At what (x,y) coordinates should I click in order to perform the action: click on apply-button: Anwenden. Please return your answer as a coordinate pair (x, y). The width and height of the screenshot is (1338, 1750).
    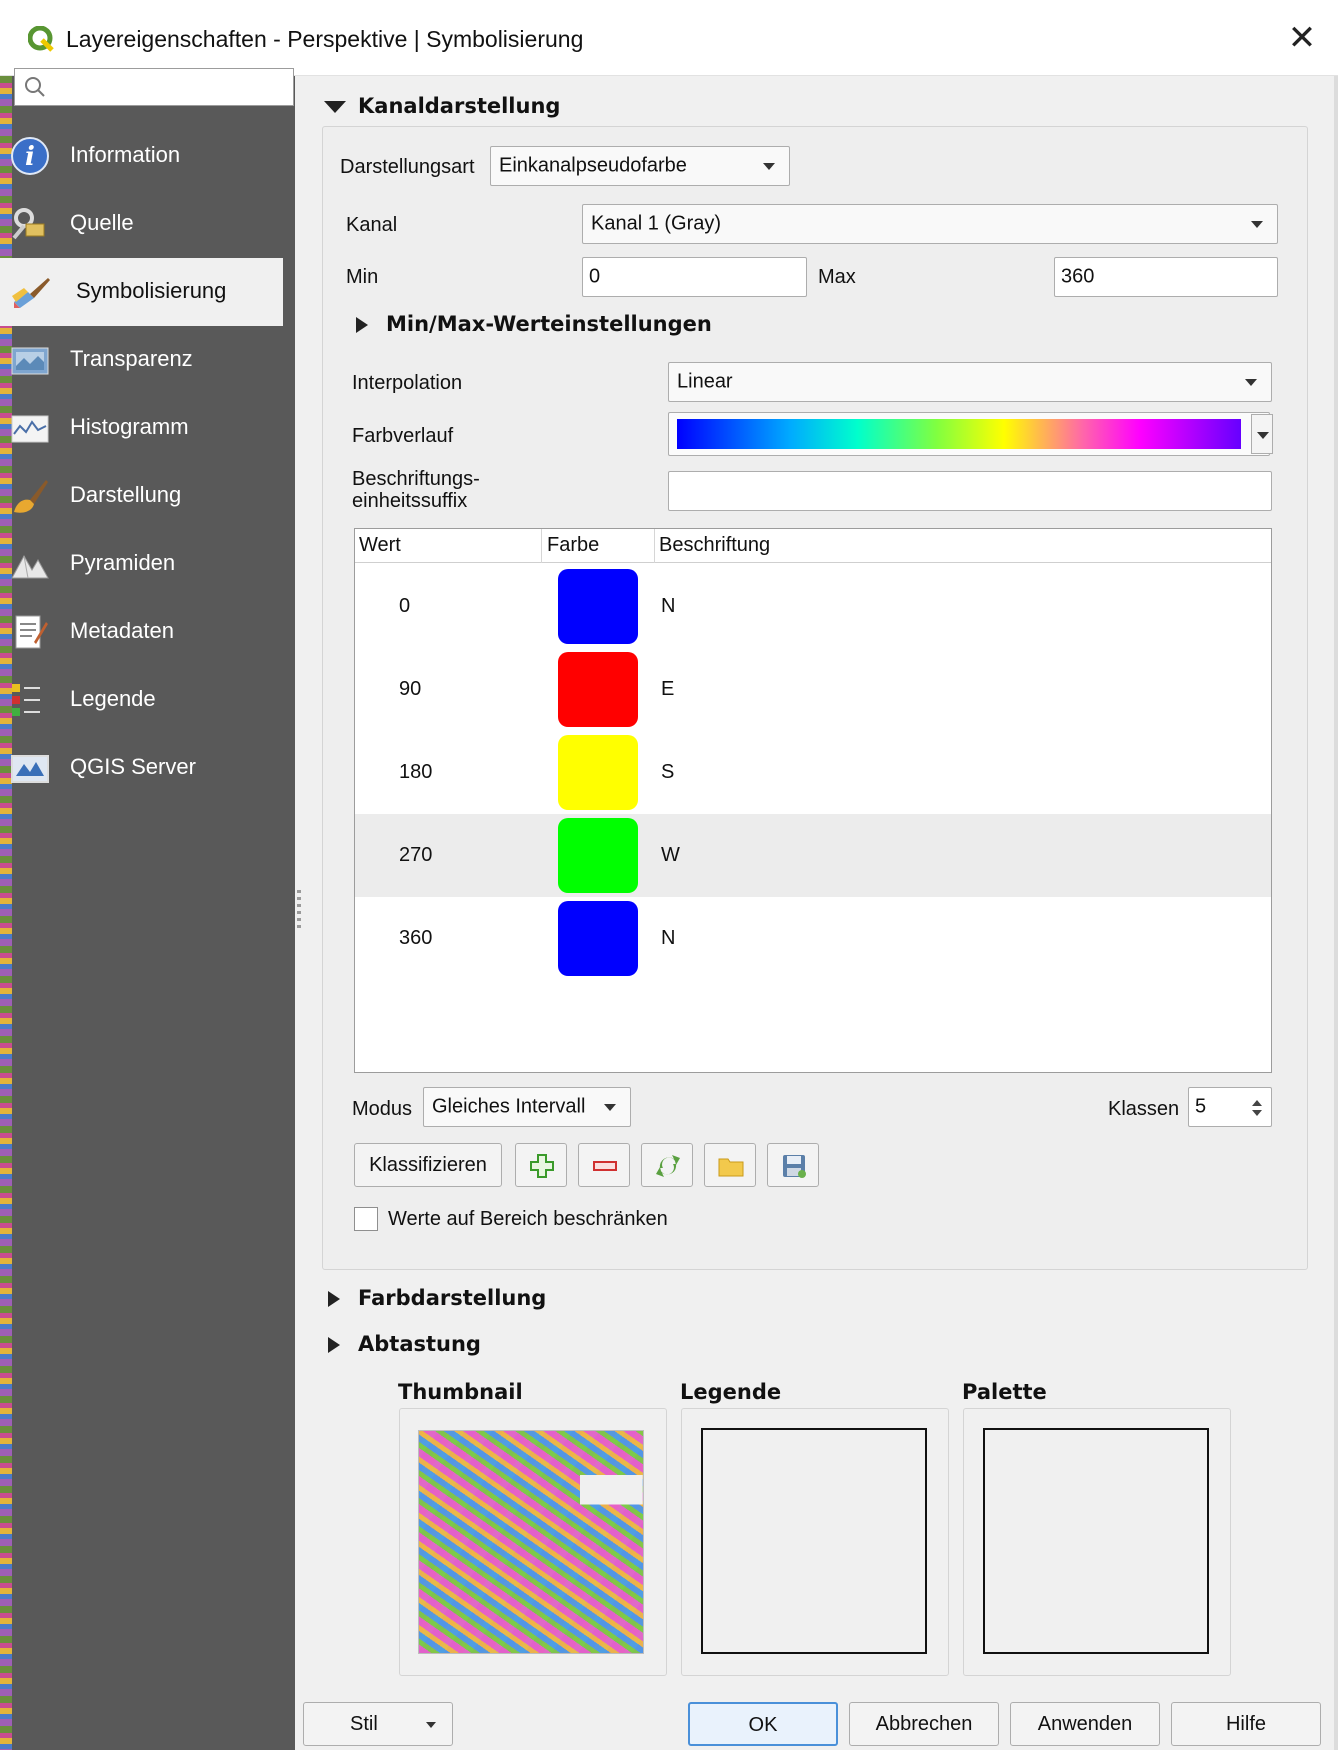
    Looking at the image, I should click on (1085, 1724).